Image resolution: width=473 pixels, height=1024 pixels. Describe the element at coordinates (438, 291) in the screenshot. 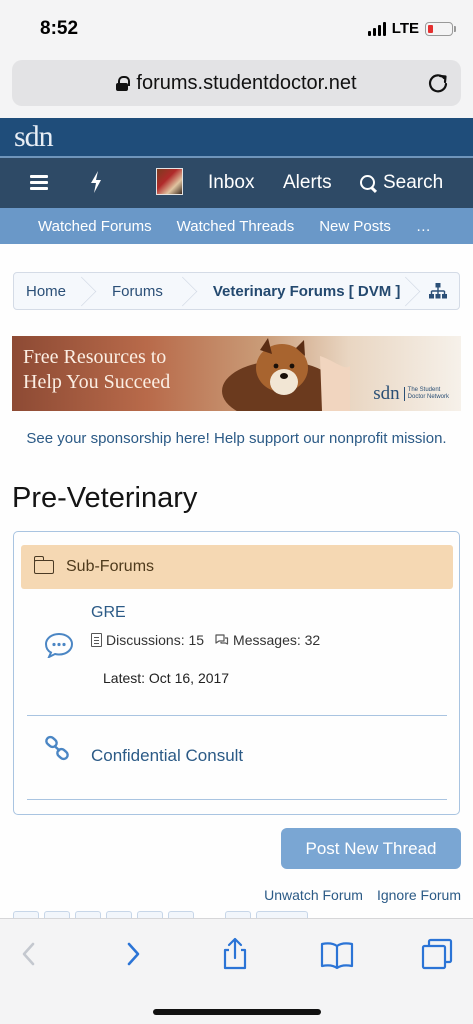

I see `sitemap-icon` at that location.